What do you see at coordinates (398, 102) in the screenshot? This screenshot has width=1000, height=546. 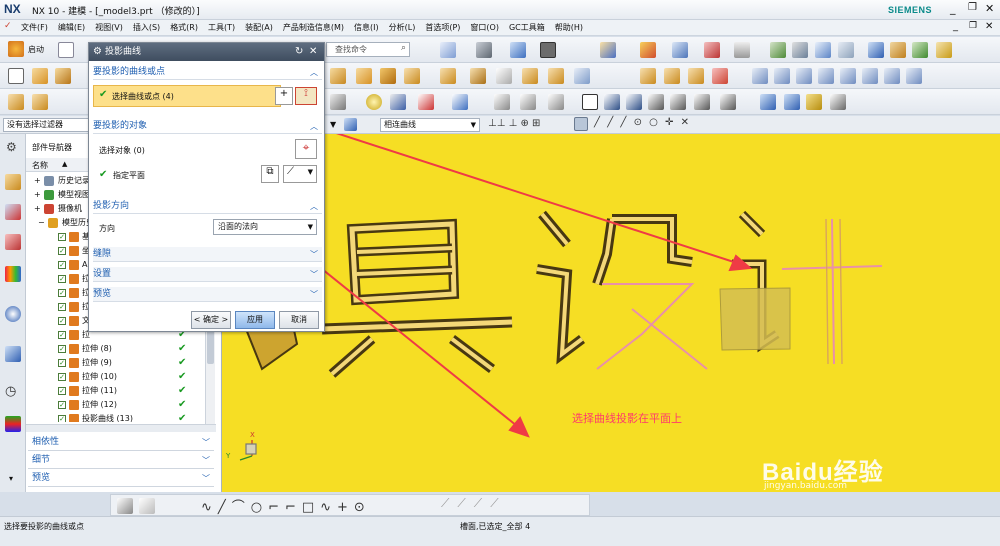 I see `project-curve-icon` at bounding box center [398, 102].